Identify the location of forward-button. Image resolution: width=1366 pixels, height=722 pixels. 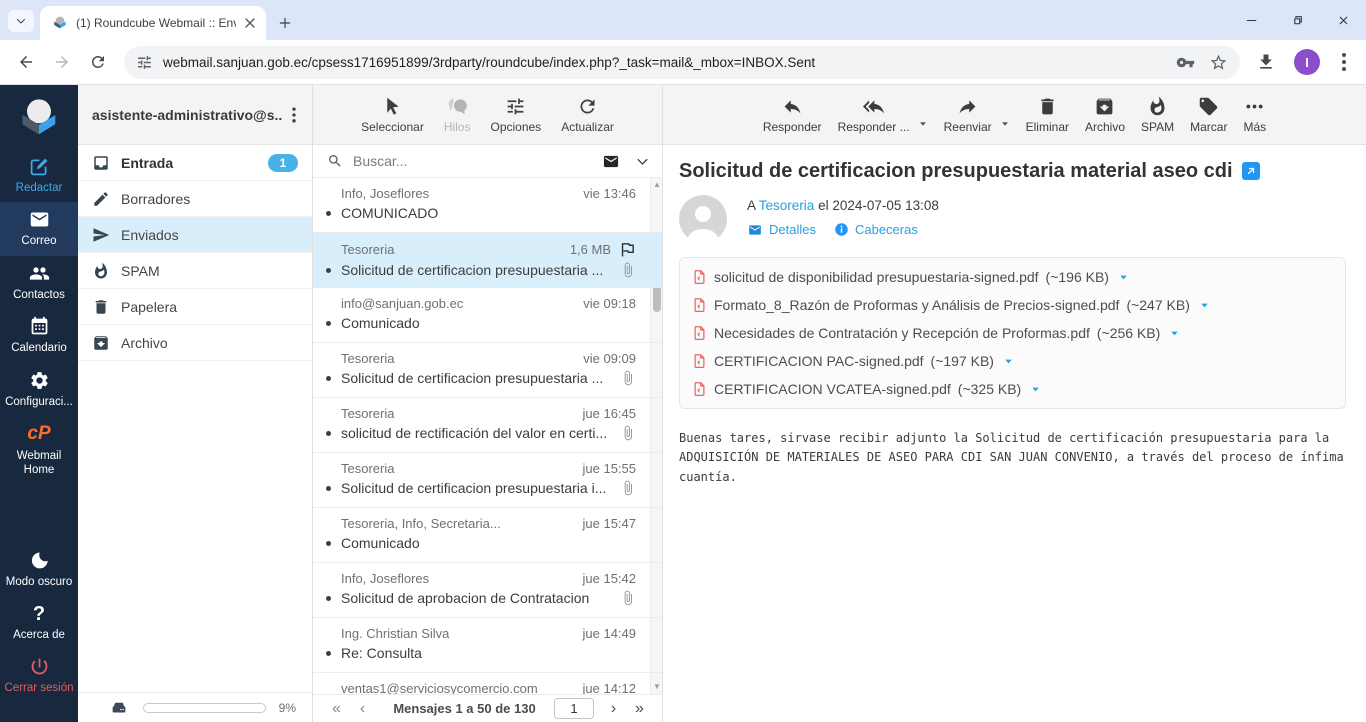
(62, 62).